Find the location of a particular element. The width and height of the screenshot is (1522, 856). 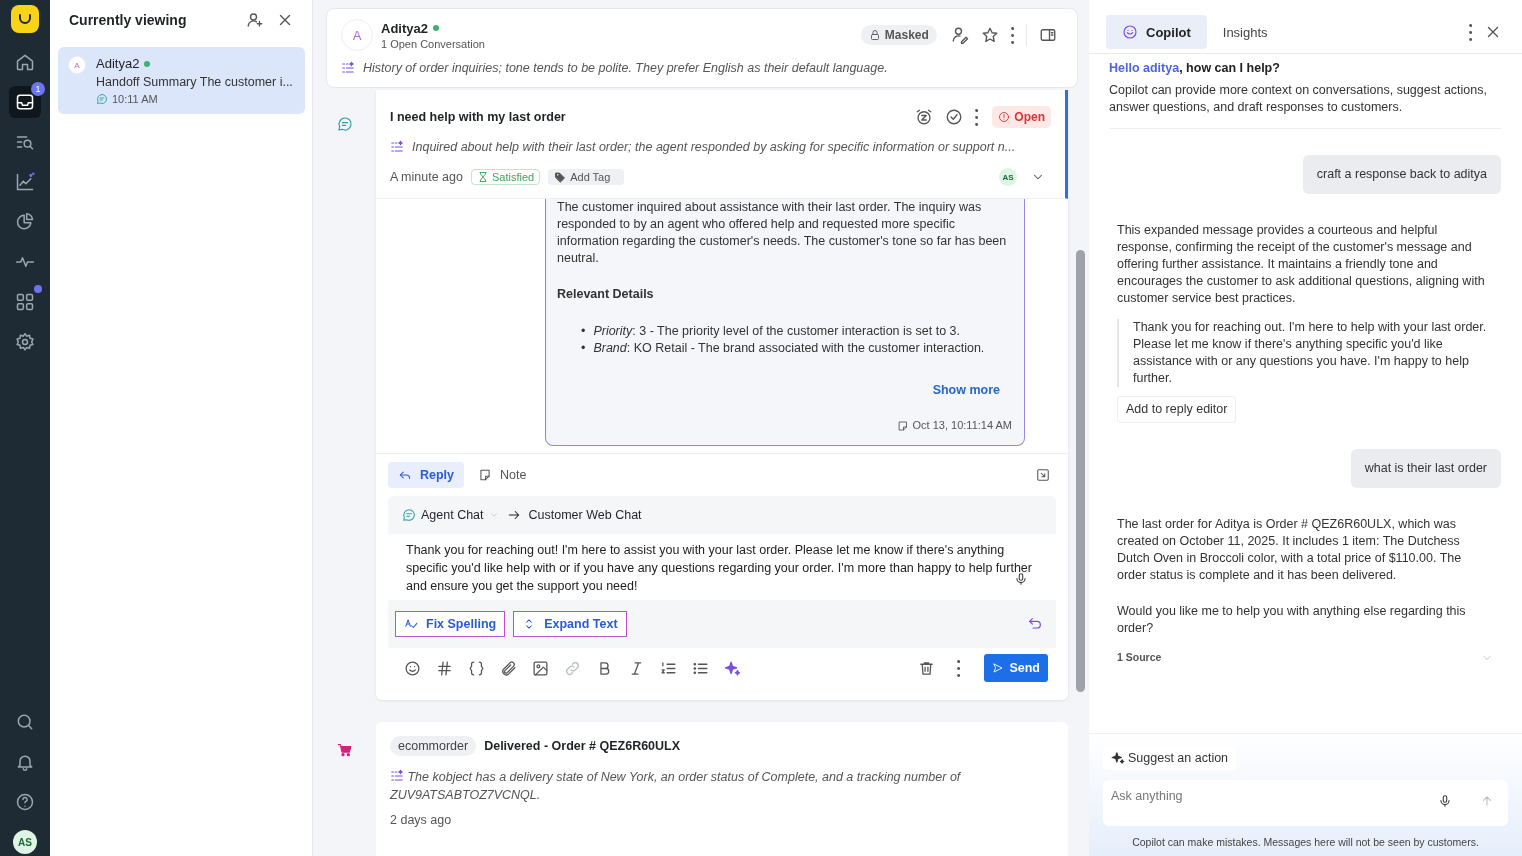

inbox-icon is located at coordinates (25, 102).